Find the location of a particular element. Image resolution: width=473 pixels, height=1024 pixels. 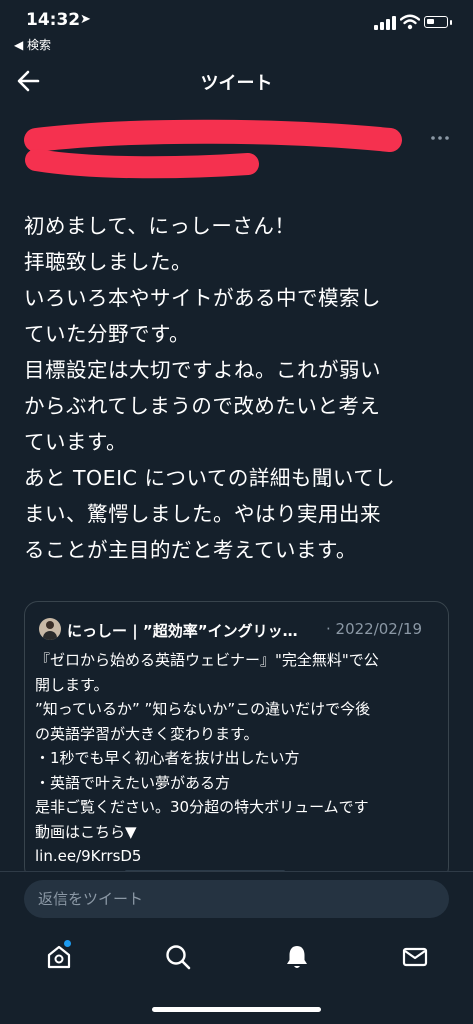

reply-input: 返信をツイート is located at coordinates (236, 899).